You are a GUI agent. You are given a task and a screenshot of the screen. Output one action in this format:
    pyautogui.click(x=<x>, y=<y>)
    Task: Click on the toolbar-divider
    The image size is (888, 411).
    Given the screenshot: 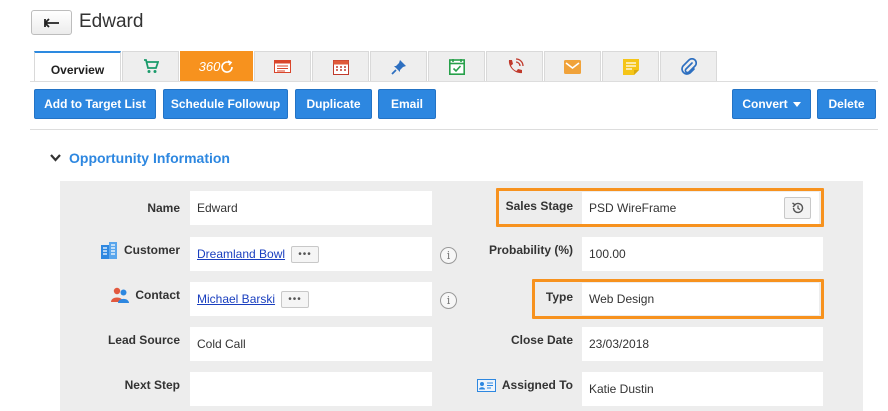 What is the action you would take?
    pyautogui.click(x=454, y=129)
    